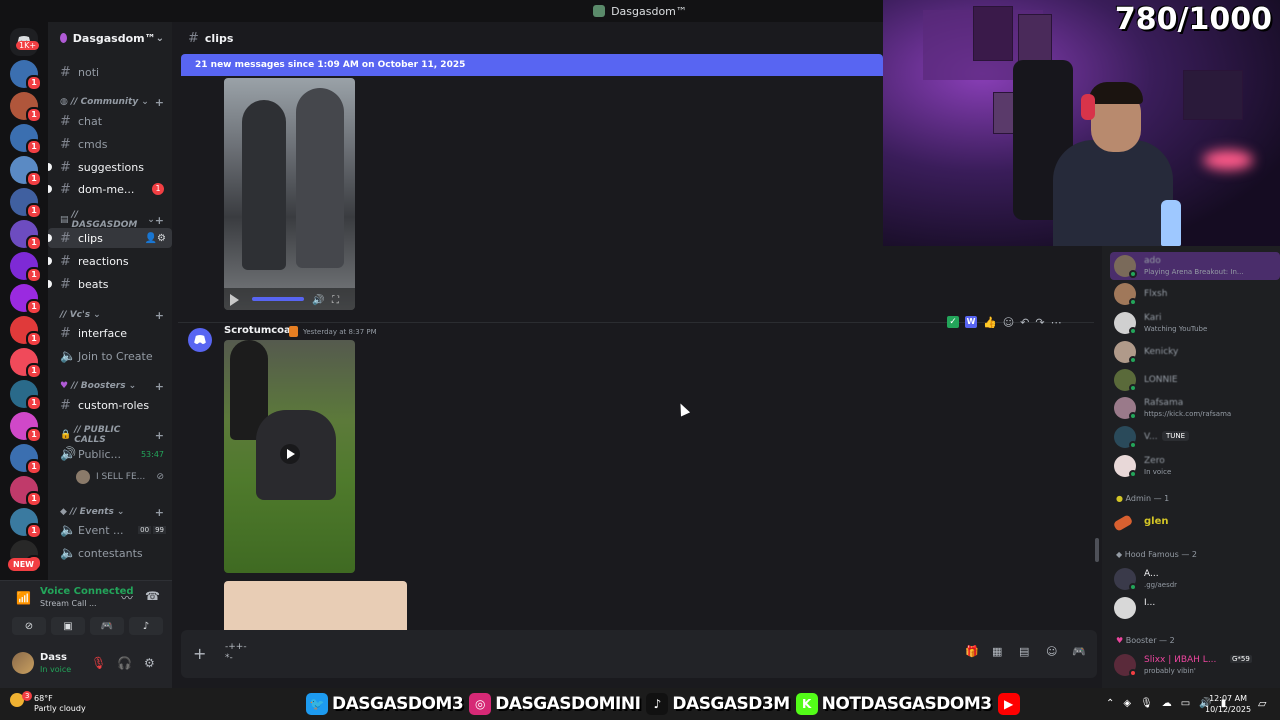  I want to click on channel-public-voice: 🔊 Public... 53:47, so click(110, 454).